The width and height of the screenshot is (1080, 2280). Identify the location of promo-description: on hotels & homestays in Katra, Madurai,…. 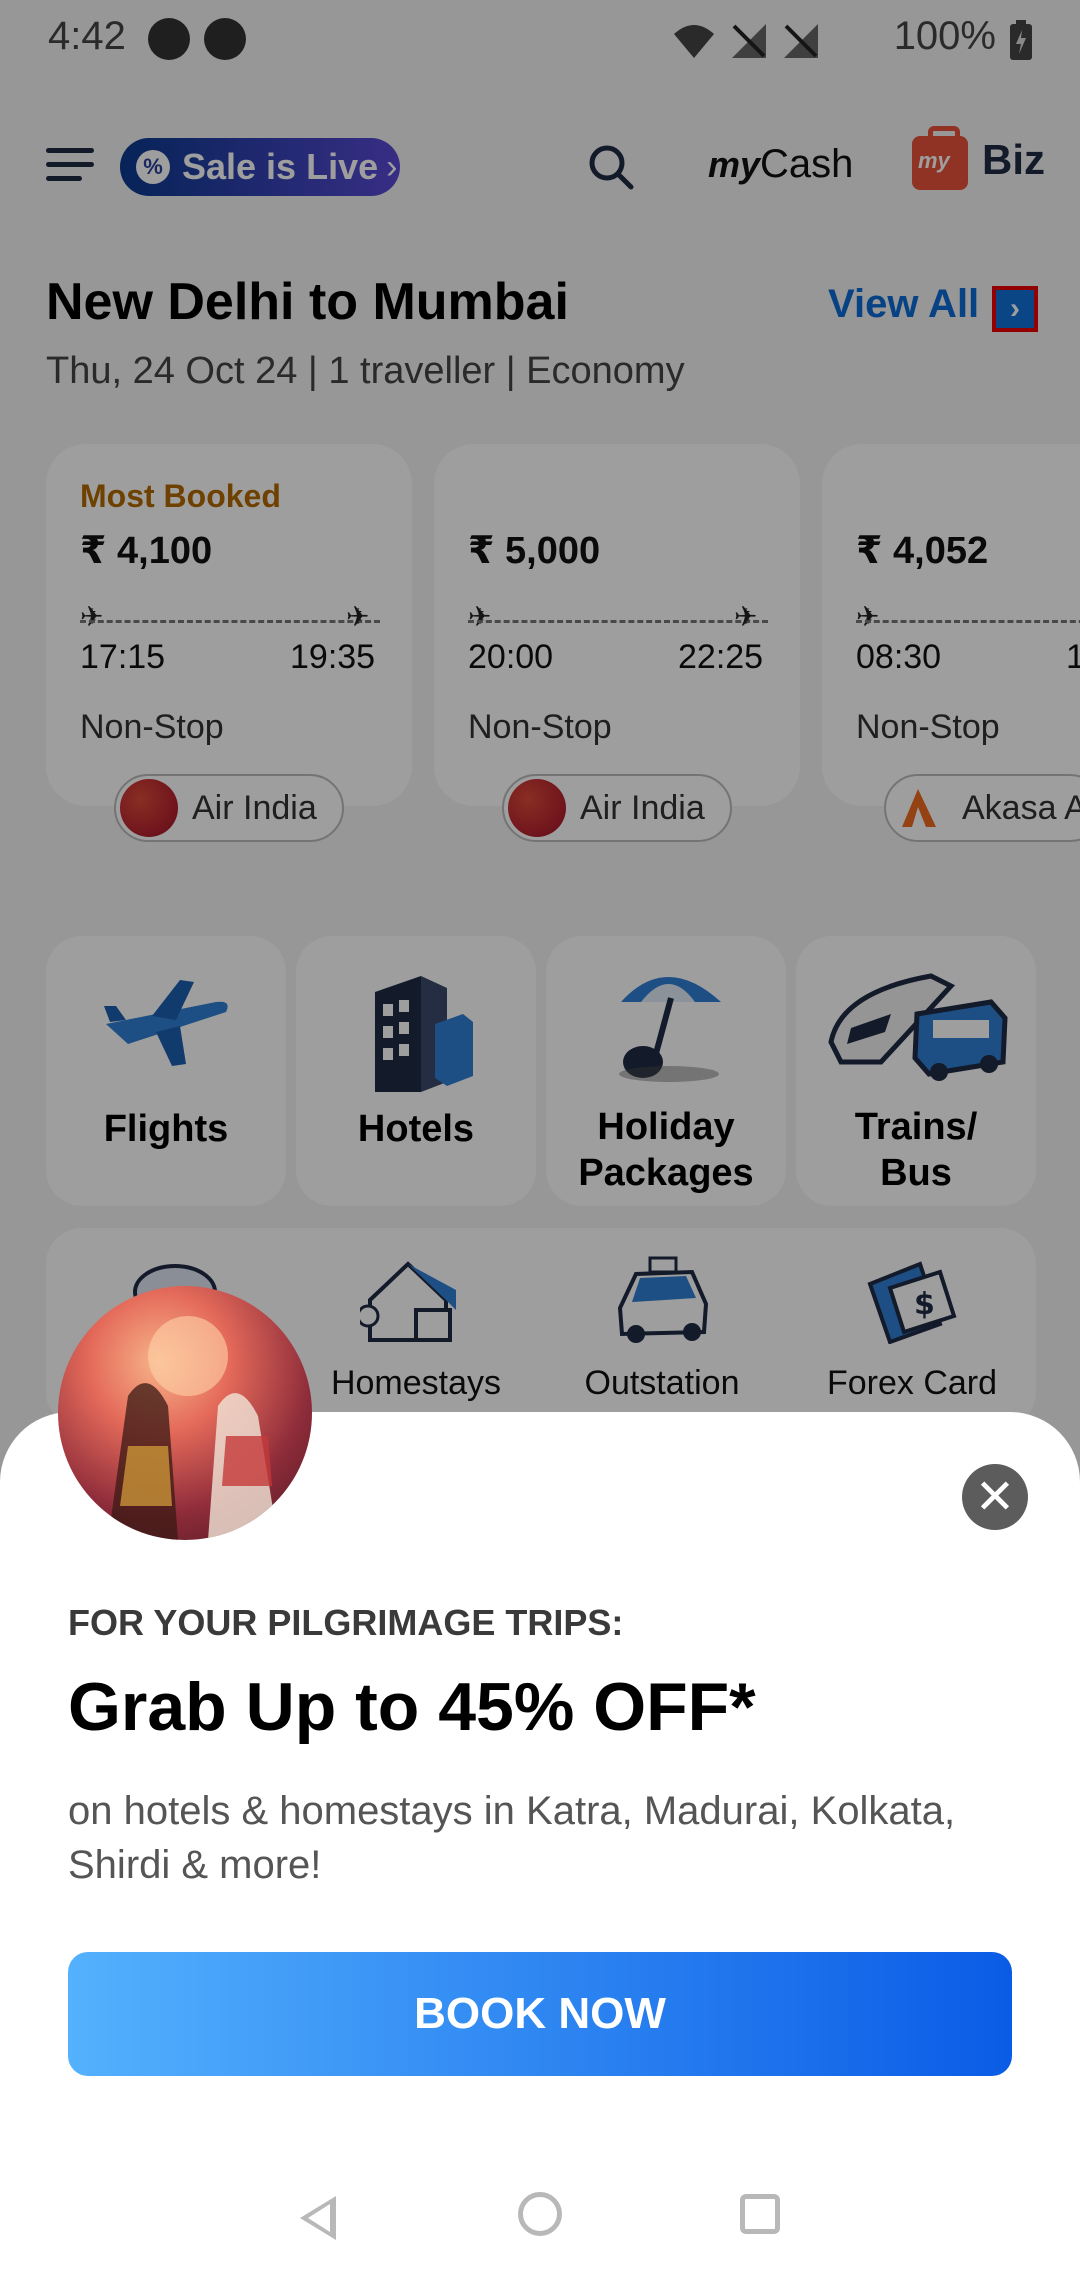
(512, 1838).